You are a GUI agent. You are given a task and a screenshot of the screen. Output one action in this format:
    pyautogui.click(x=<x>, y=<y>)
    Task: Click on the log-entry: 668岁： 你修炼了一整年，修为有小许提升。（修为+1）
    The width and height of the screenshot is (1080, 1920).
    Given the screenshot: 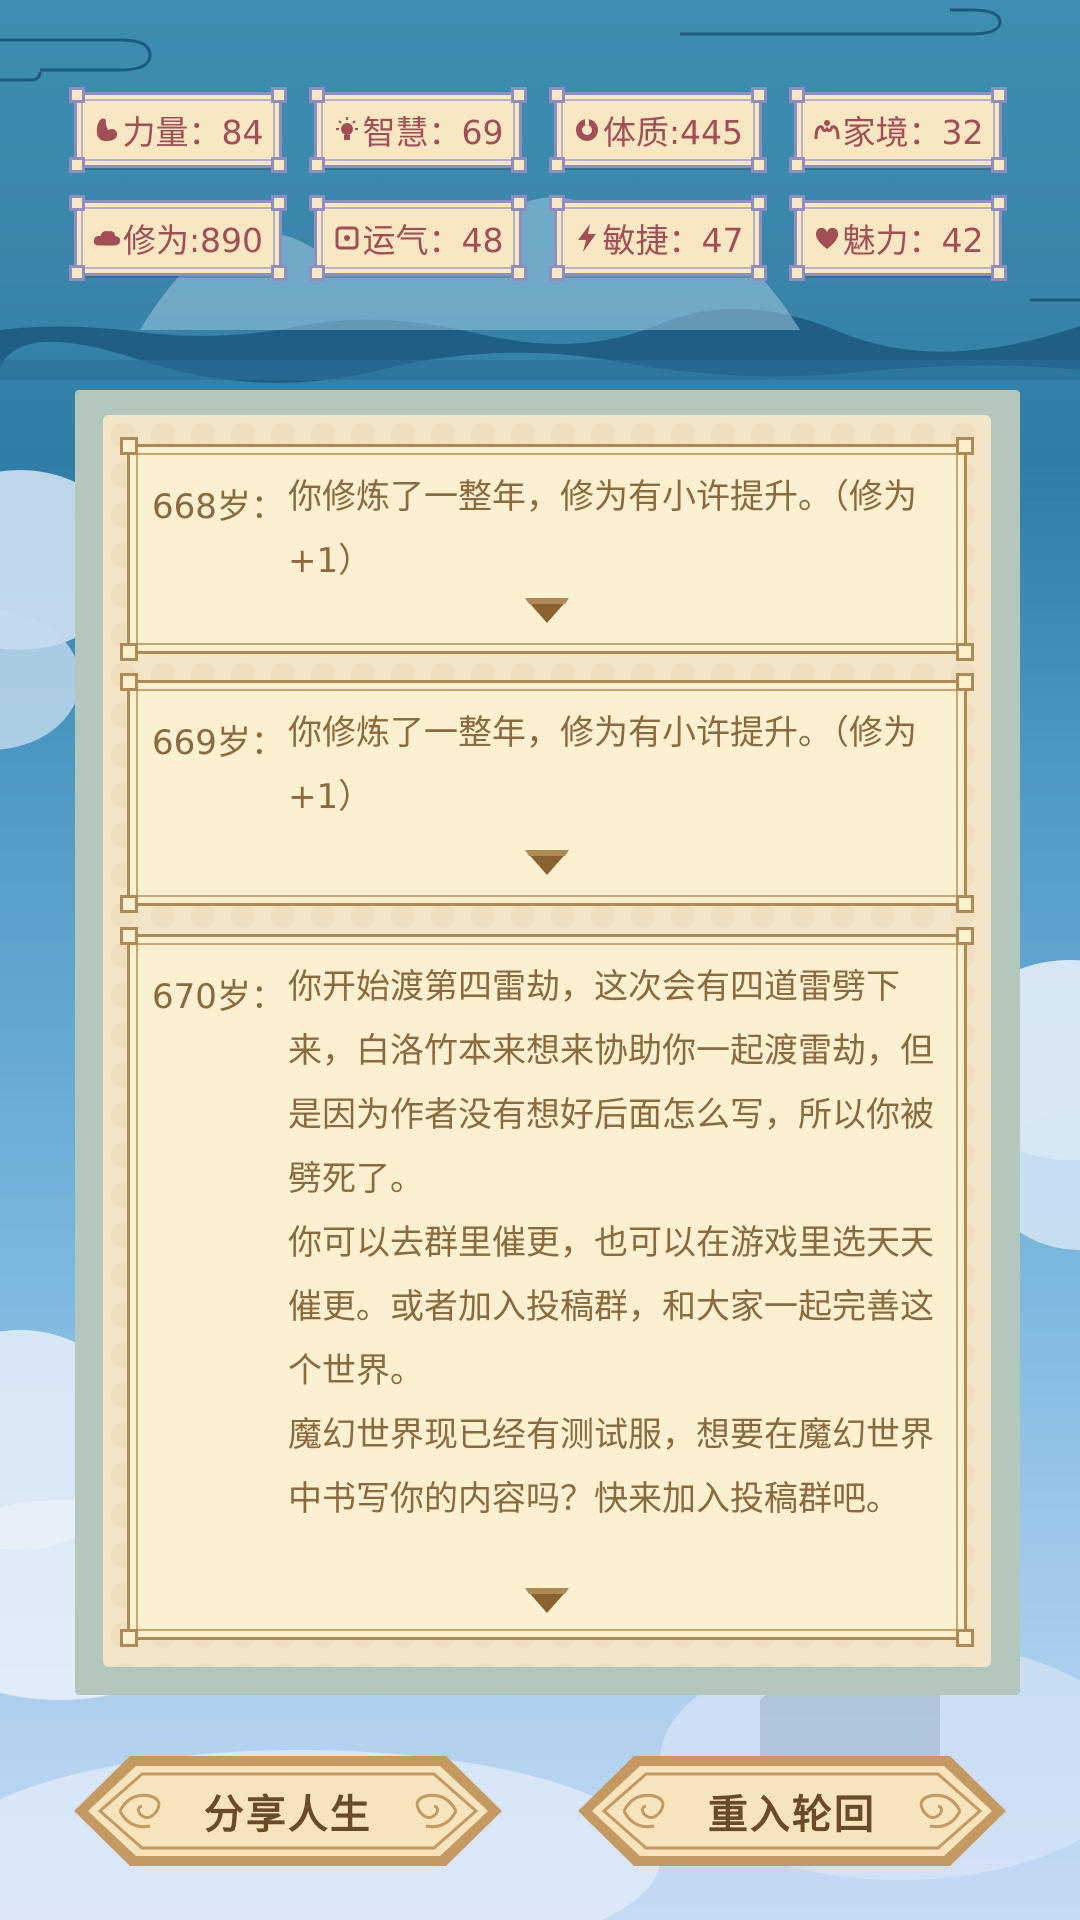 What is the action you would take?
    pyautogui.click(x=547, y=549)
    